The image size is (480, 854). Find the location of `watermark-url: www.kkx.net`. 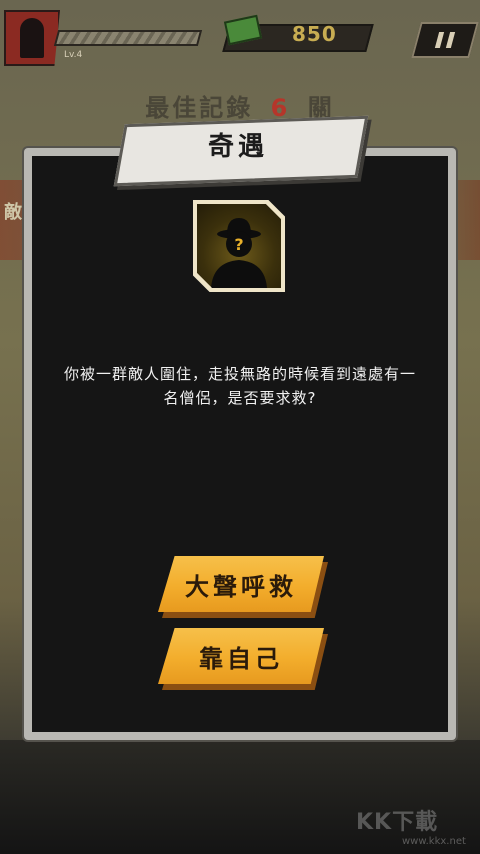

watermark-url: www.kkx.net is located at coordinates (434, 841).